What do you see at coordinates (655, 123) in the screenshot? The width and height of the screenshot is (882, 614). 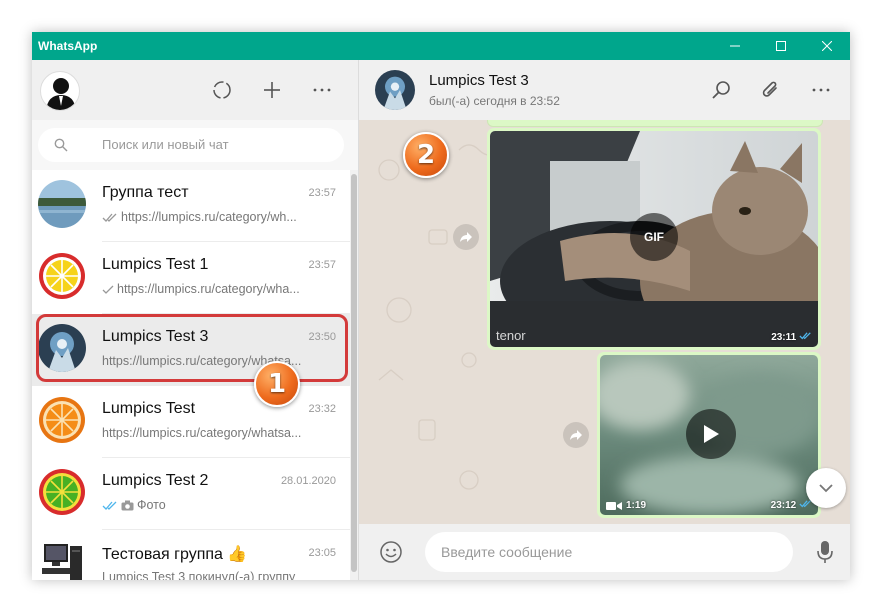 I see `previous-message-edge` at bounding box center [655, 123].